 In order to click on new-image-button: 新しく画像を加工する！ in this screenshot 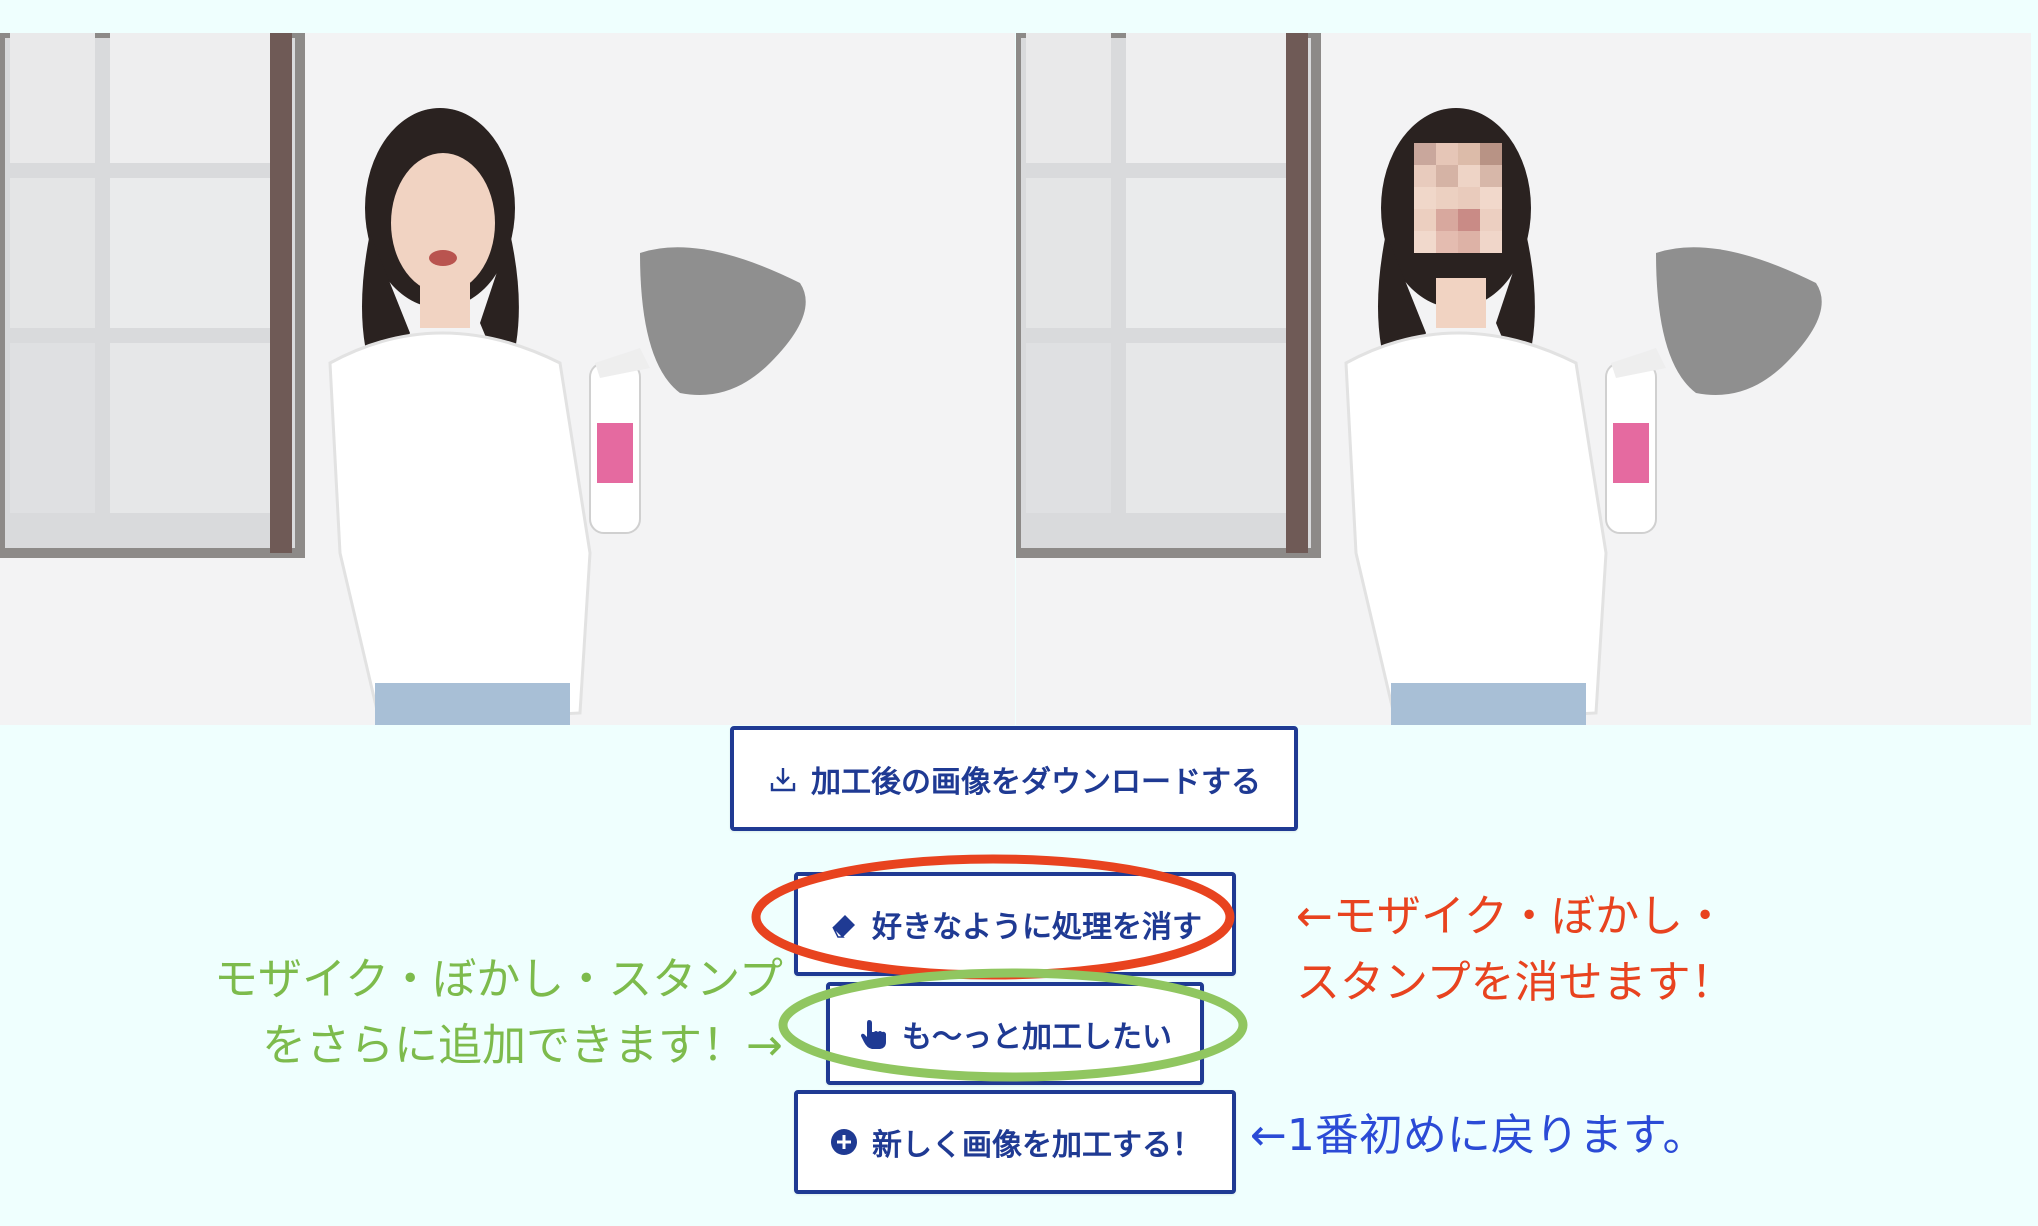, I will do `click(1015, 1142)`.